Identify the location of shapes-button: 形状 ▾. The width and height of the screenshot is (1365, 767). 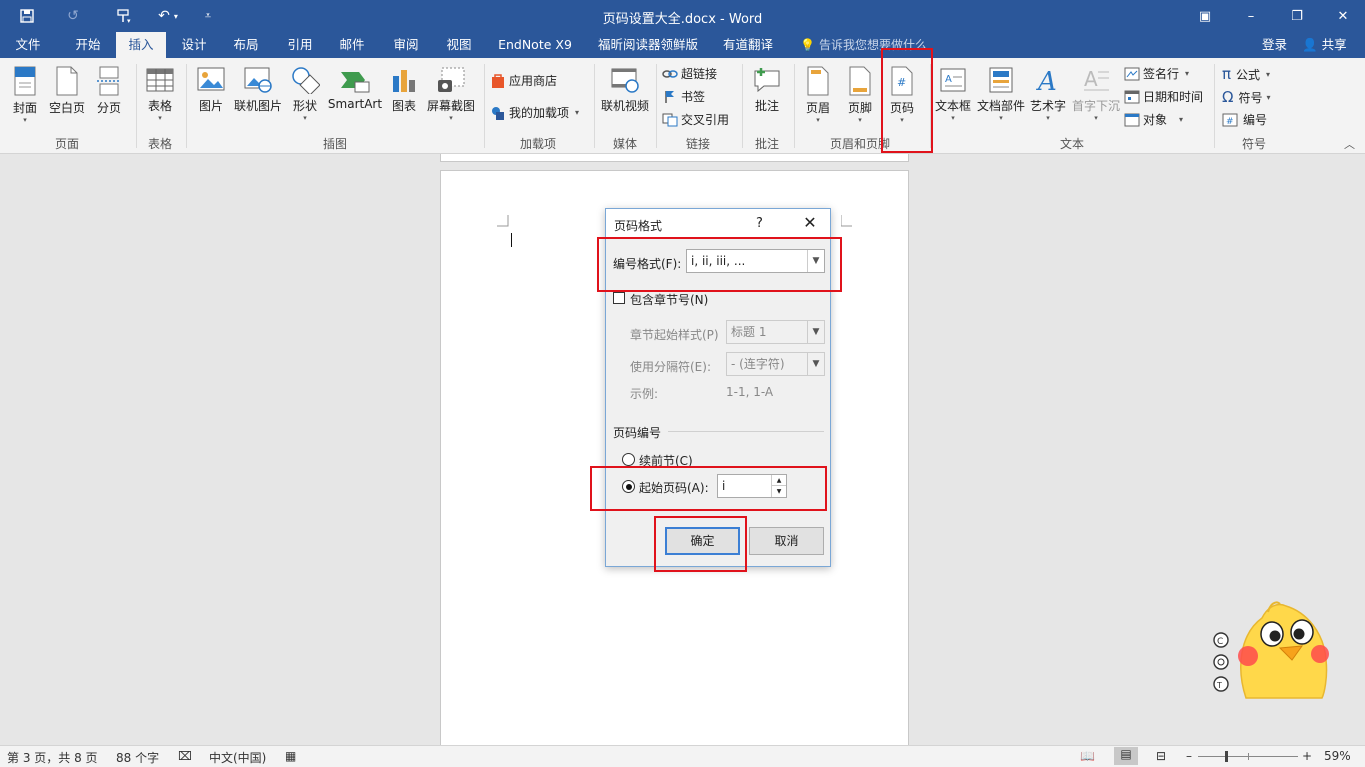
(305, 94).